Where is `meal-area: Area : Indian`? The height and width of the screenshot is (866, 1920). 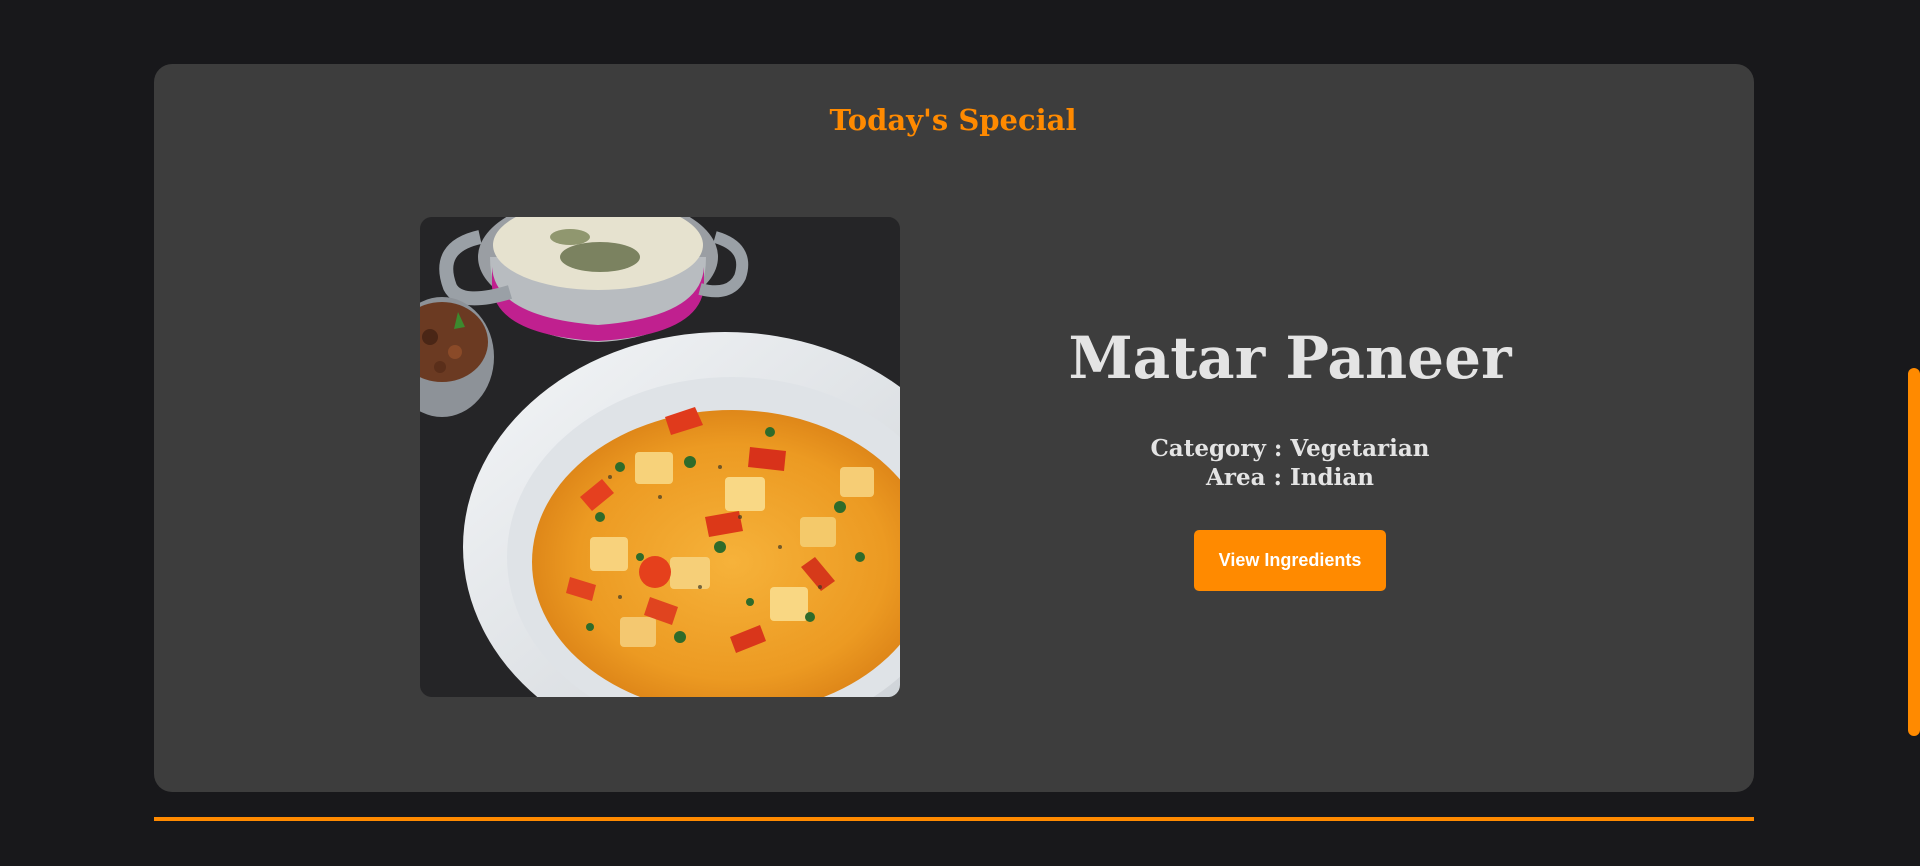 meal-area: Area : Indian is located at coordinates (1290, 477).